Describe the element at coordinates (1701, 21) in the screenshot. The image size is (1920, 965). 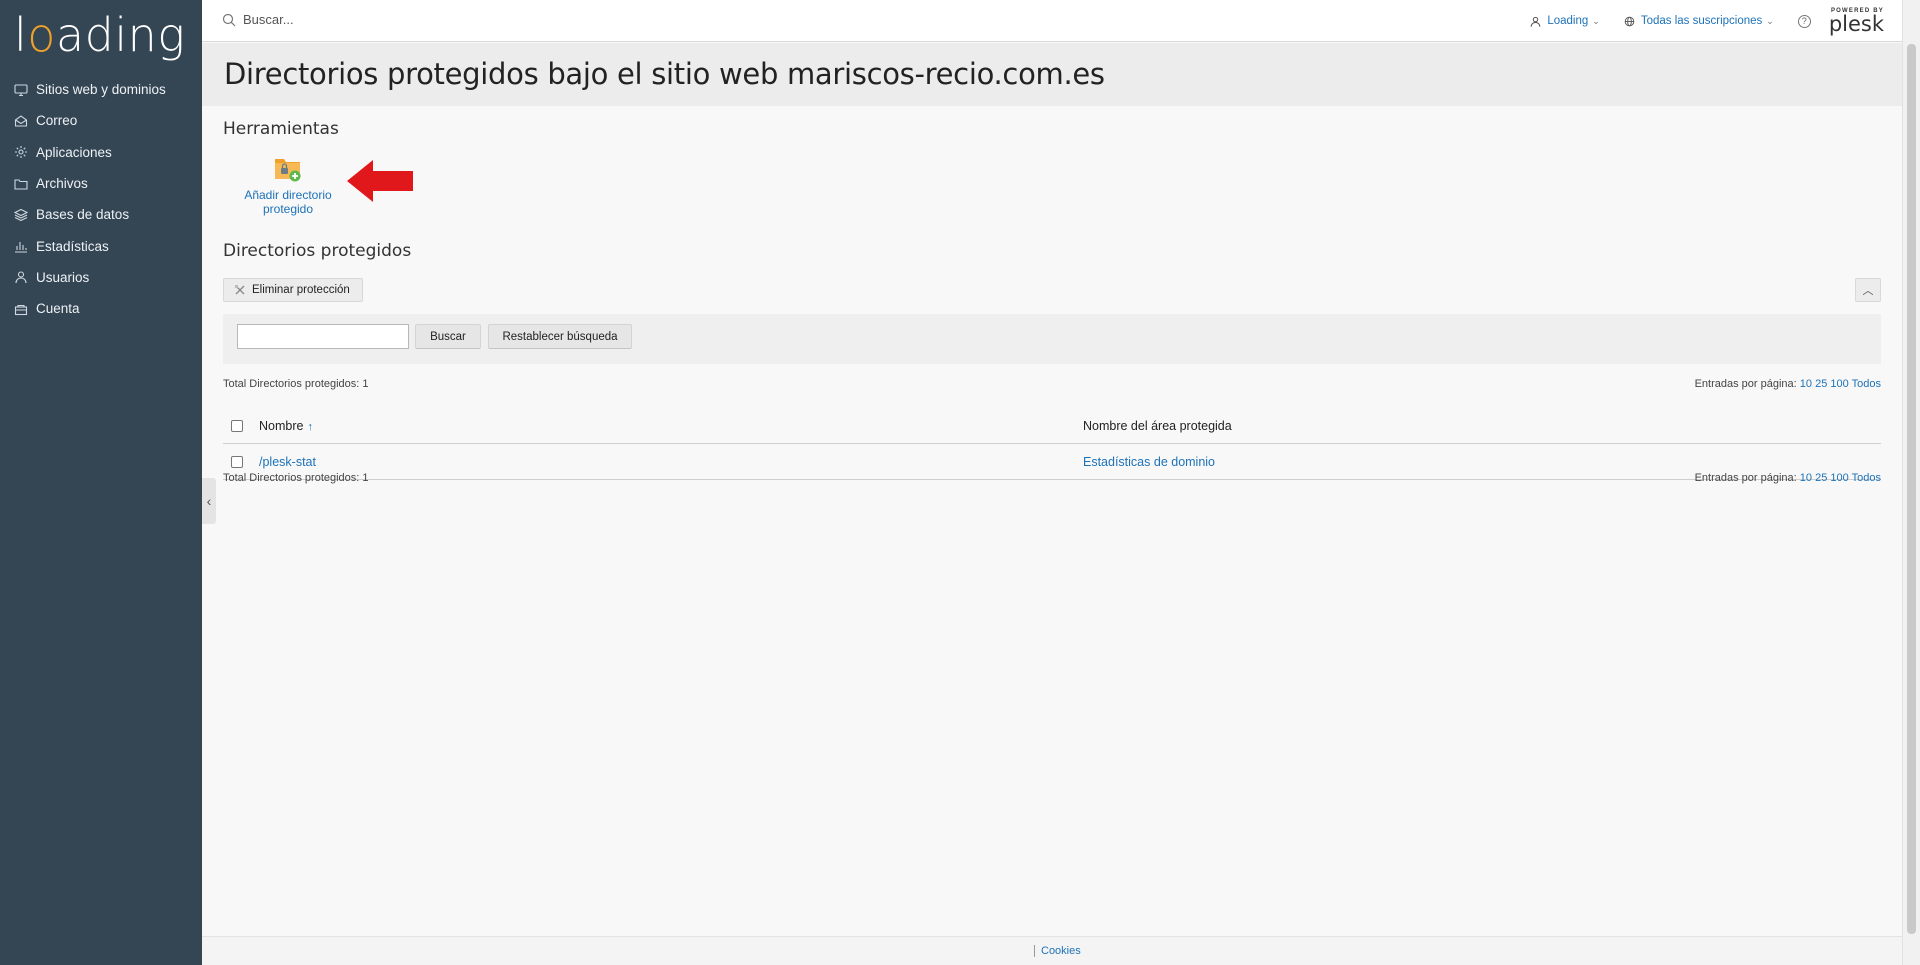
I see `subscriptions-label: Todas las suscripciones` at that location.